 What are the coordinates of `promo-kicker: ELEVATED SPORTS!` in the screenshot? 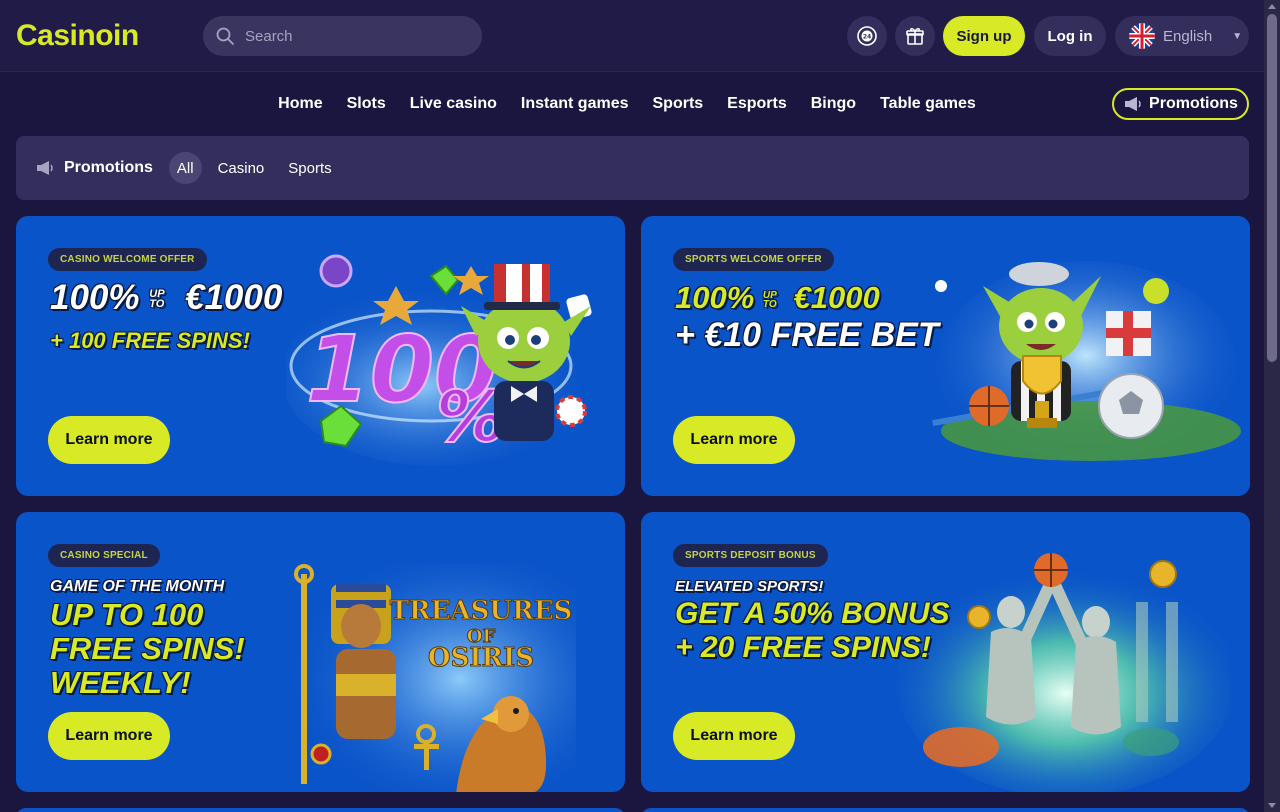 It's located at (749, 586).